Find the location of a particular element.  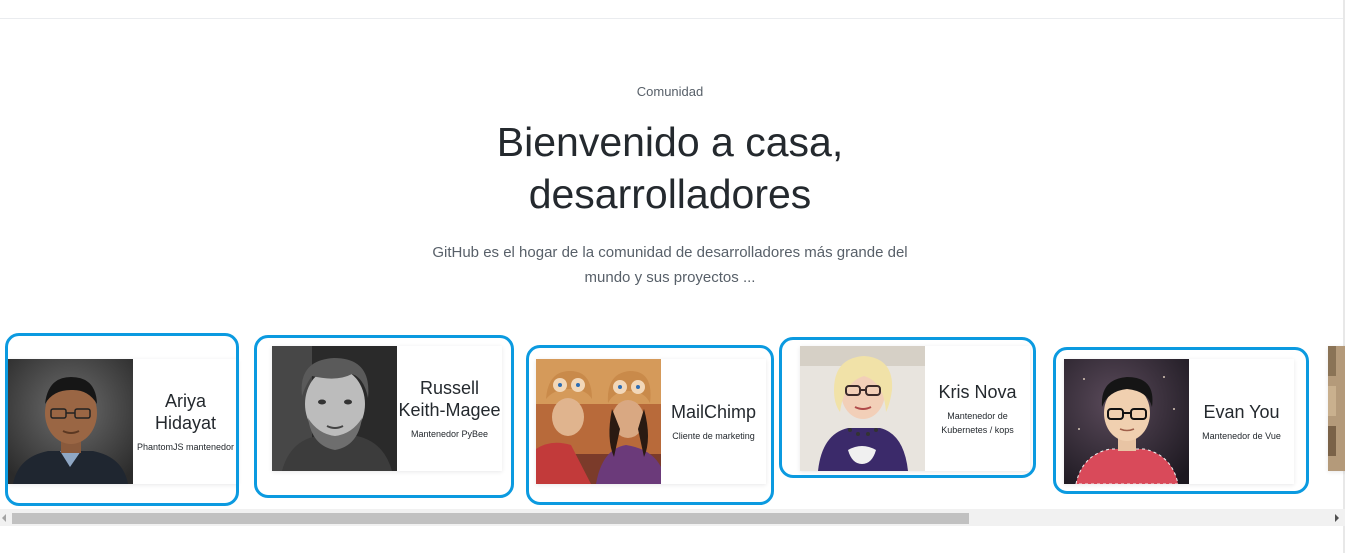

header-divider is located at coordinates (672, 18).